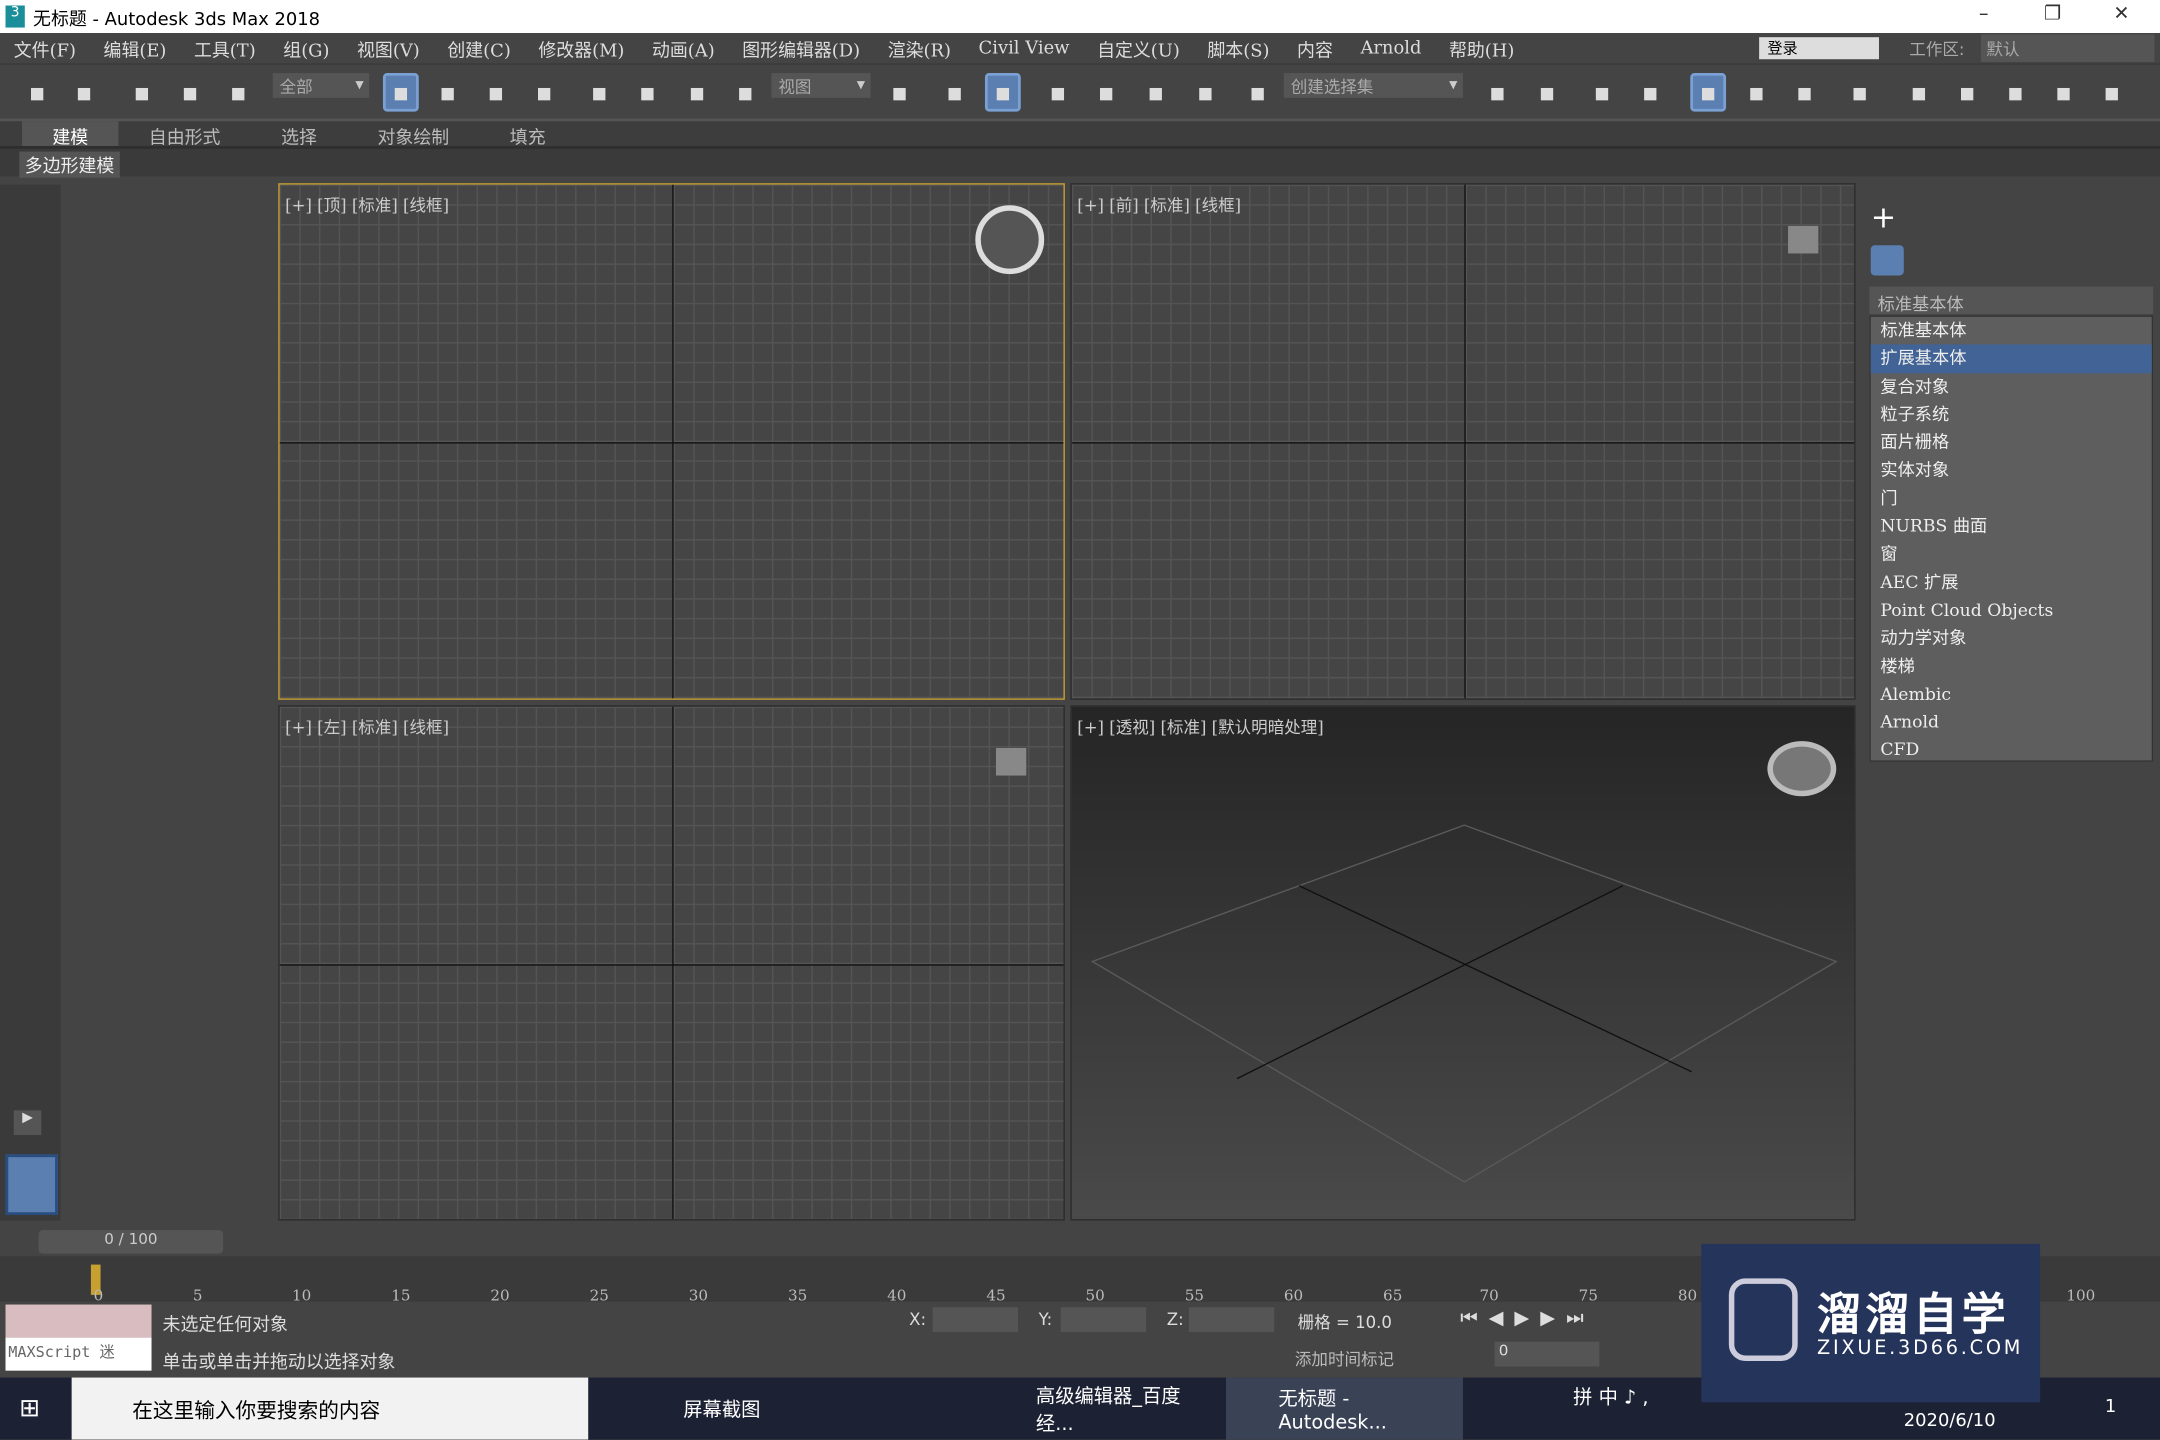 The height and width of the screenshot is (1440, 2160). Describe the element at coordinates (448, 92) in the screenshot. I see `select-by-name-icon: ▪` at that location.